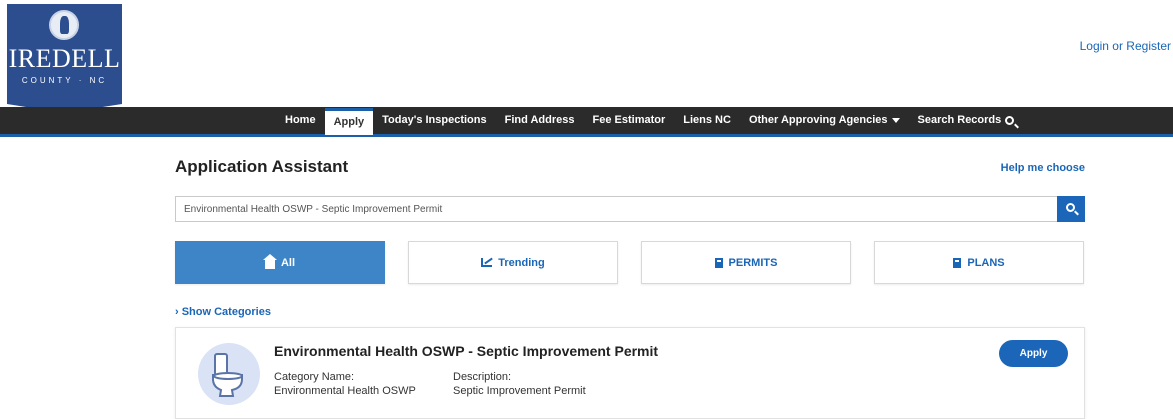 This screenshot has width=1173, height=419. What do you see at coordinates (959, 120) in the screenshot?
I see `nav-search-records-label: Search Records` at bounding box center [959, 120].